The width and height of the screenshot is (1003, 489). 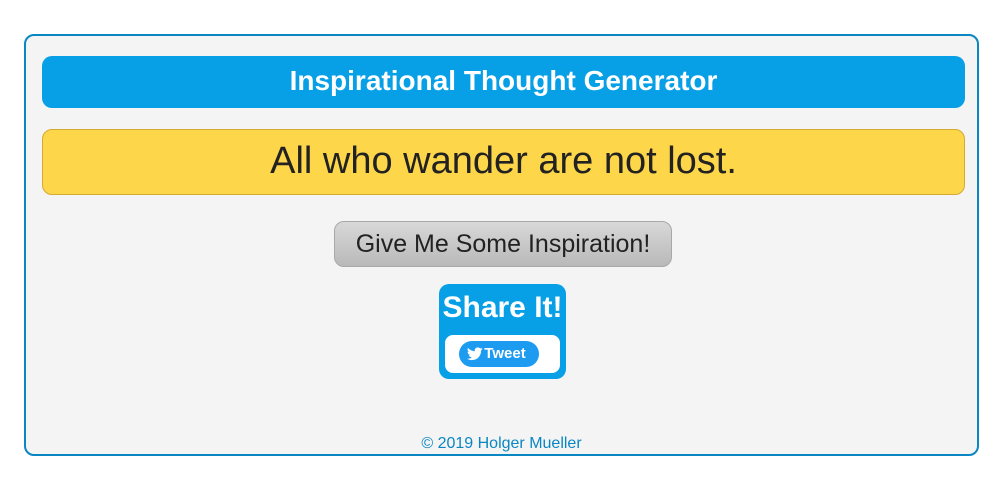 What do you see at coordinates (501, 443) in the screenshot?
I see `footer-copyright: © 2019 Holger Mueller` at bounding box center [501, 443].